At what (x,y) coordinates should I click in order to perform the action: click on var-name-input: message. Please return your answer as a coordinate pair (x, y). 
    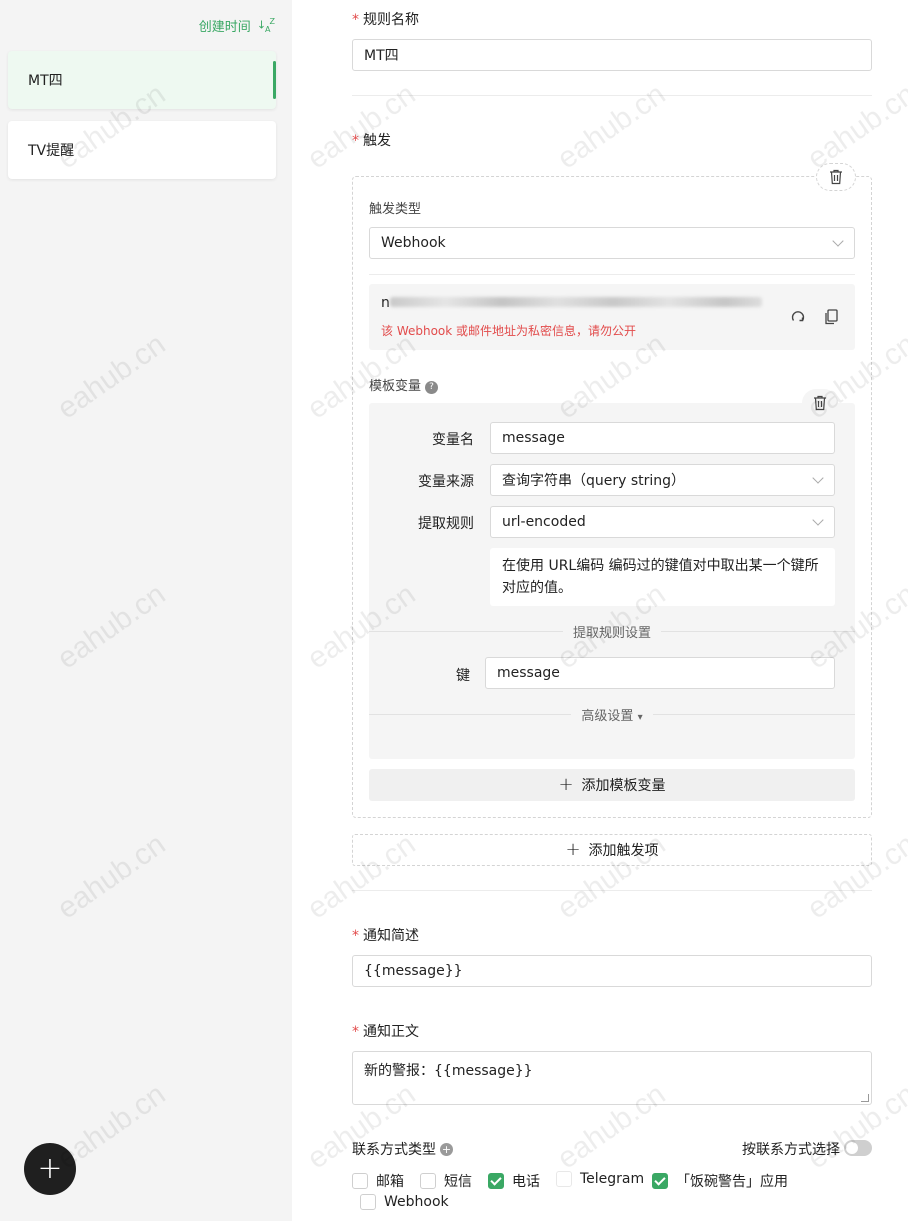
    Looking at the image, I should click on (662, 438).